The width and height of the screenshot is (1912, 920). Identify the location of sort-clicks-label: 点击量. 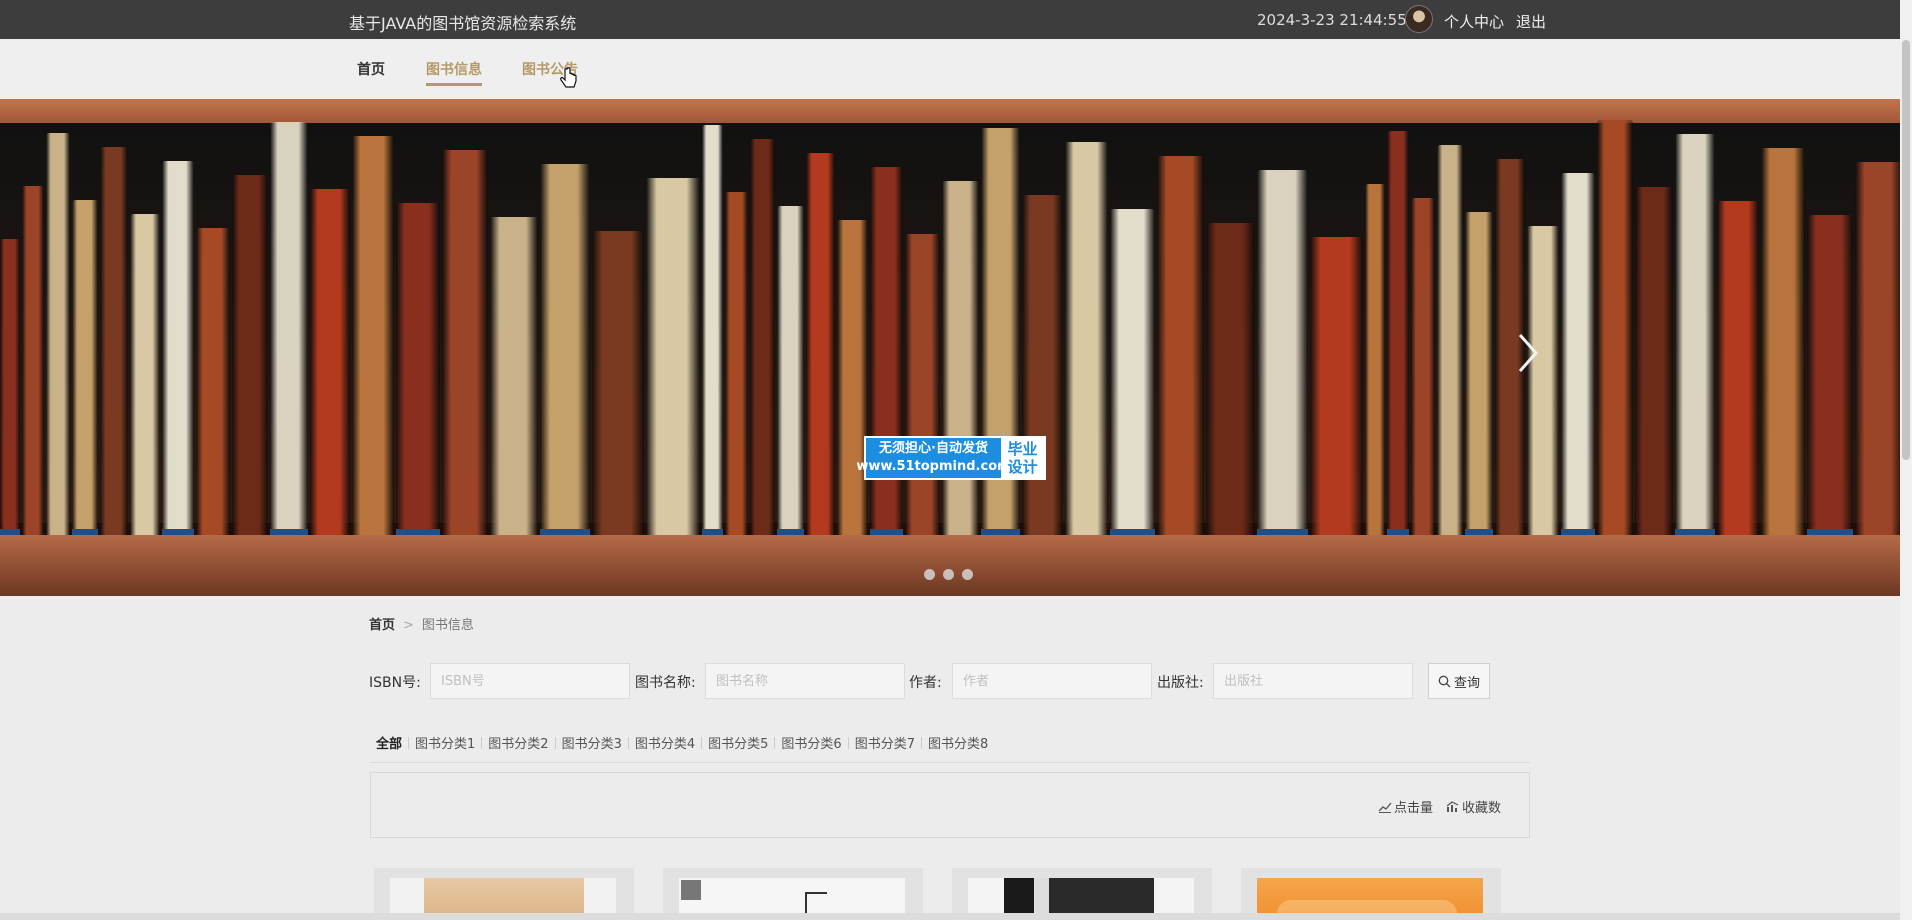
(1414, 808).